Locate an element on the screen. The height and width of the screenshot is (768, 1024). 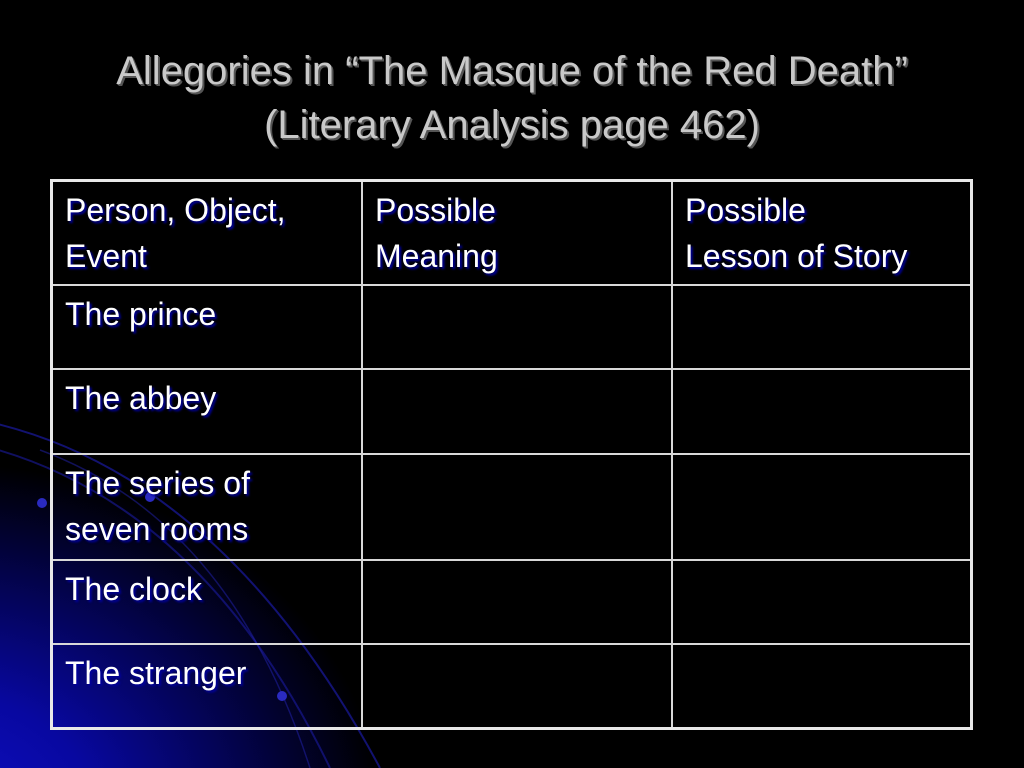
table-row: The prince is located at coordinates (511, 326).